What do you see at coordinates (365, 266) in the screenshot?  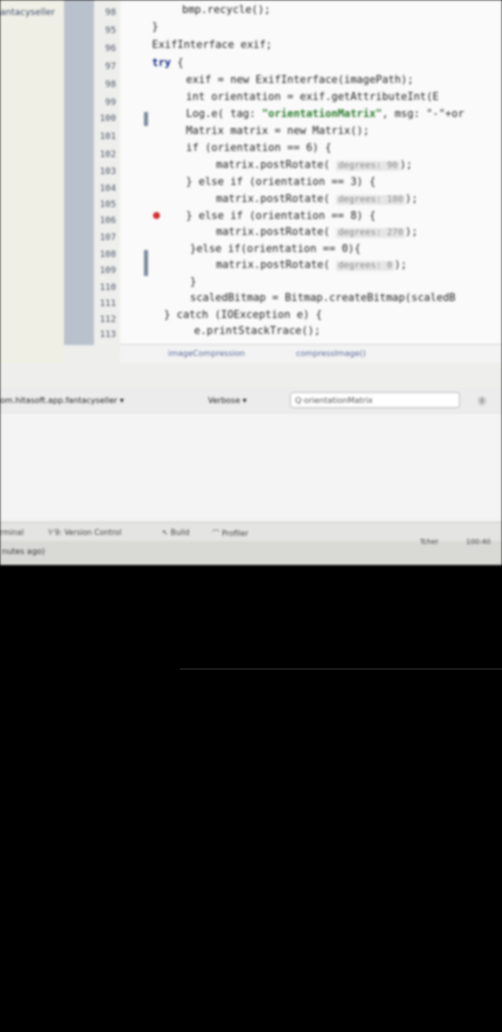 I see `param-hint: degrees: 0` at bounding box center [365, 266].